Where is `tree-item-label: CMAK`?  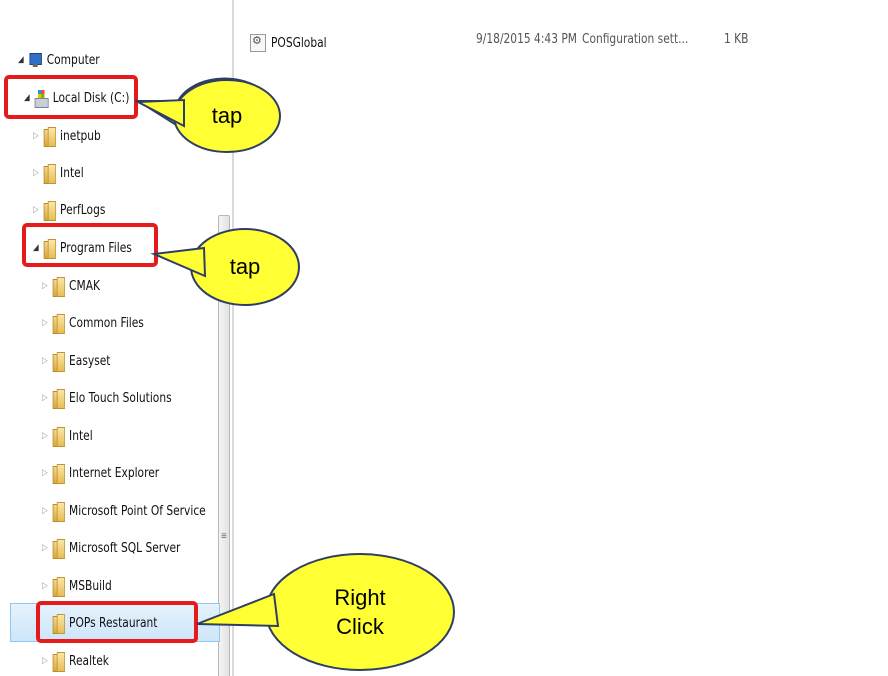
tree-item-label: CMAK is located at coordinates (84, 286).